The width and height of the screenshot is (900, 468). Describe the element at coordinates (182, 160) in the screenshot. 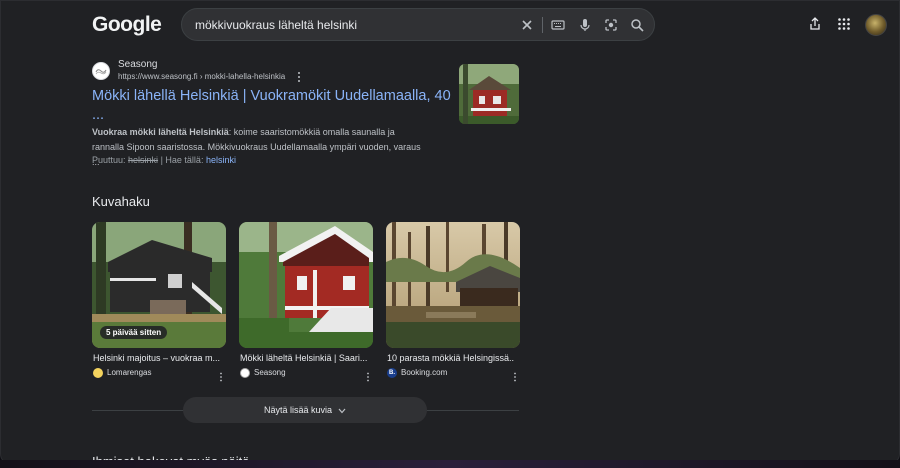

I see `must-include-label: | Hae tällä:` at that location.